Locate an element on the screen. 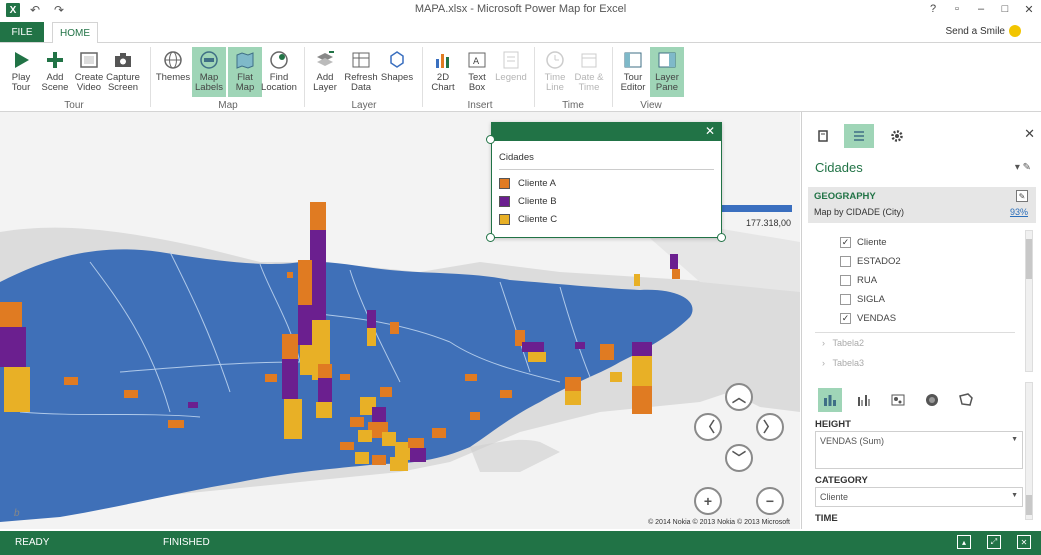  tab-home: HOME is located at coordinates (75, 32).